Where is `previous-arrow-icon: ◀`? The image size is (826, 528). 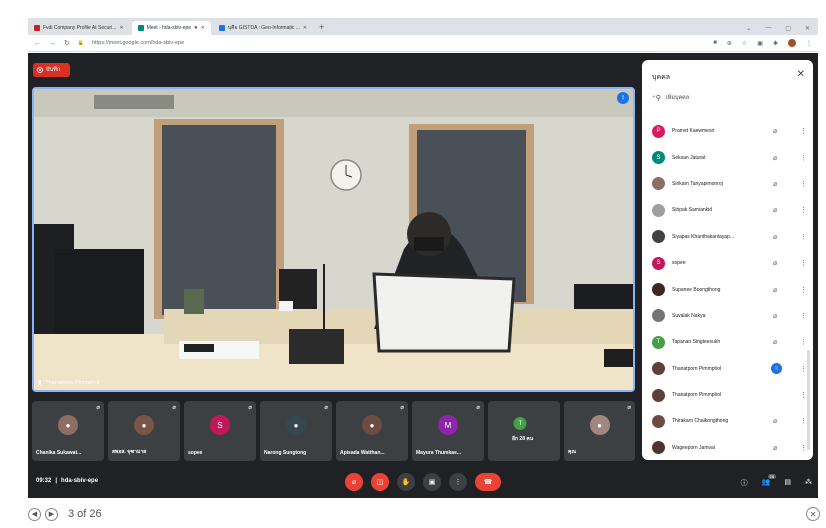 previous-arrow-icon: ◀ is located at coordinates (34, 514).